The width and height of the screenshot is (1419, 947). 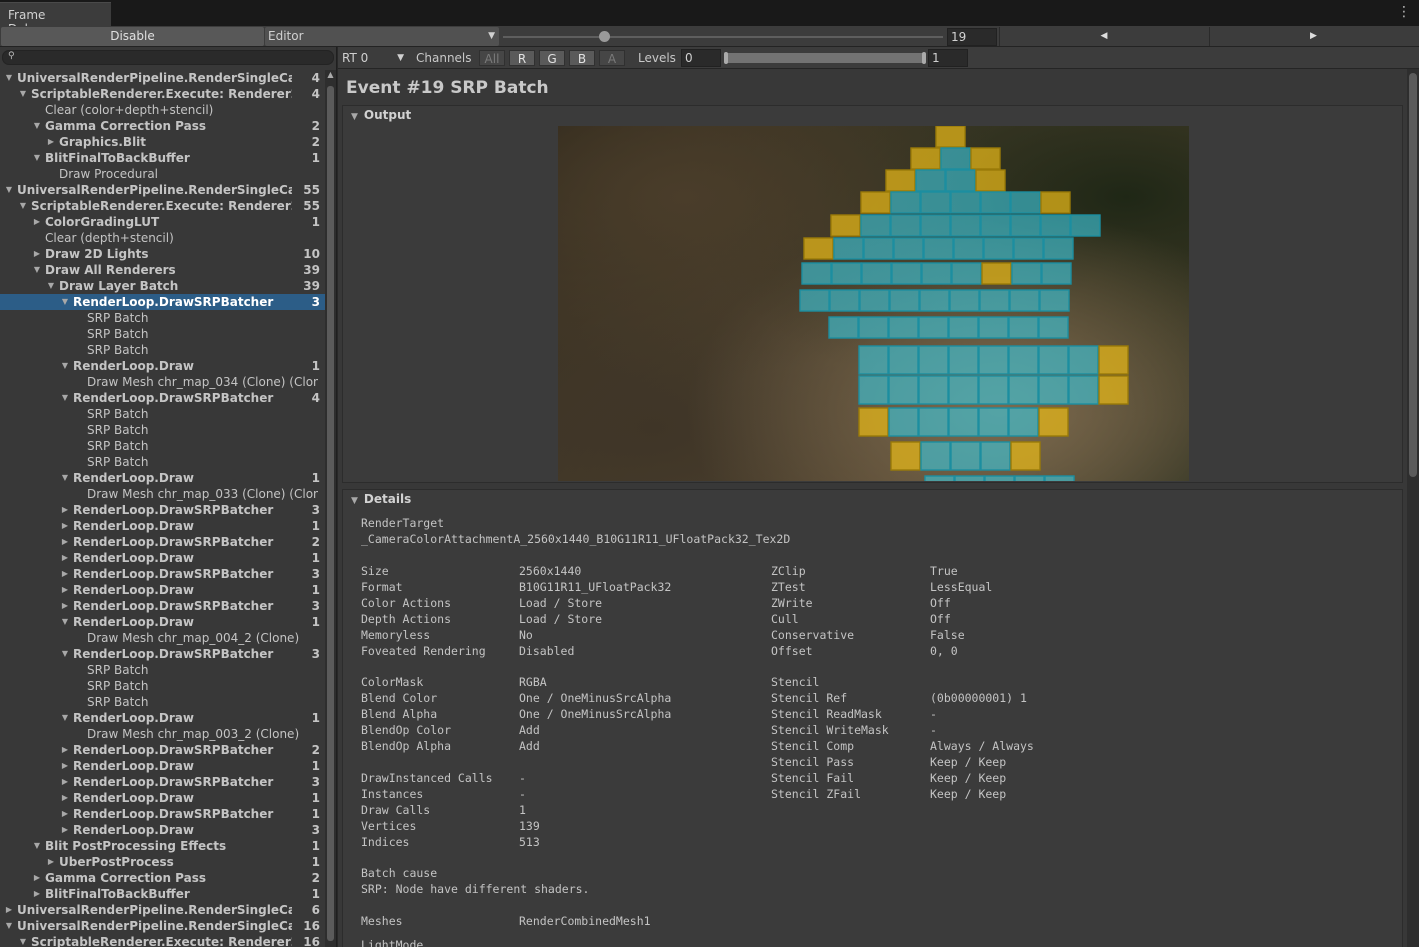 What do you see at coordinates (162, 398) in the screenshot?
I see `tree-item: ▼ RenderLoop.DrawSRPBatcher 4` at bounding box center [162, 398].